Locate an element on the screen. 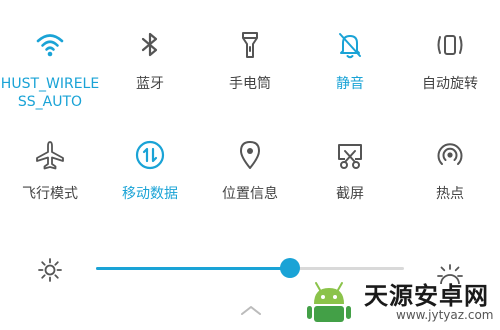  tile-airplane-mode: 飞行模式 is located at coordinates (50, 170).